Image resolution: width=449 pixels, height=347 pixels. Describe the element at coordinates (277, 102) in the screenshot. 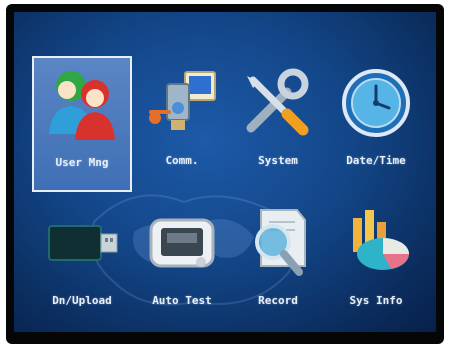

I see `tools-icon` at that location.